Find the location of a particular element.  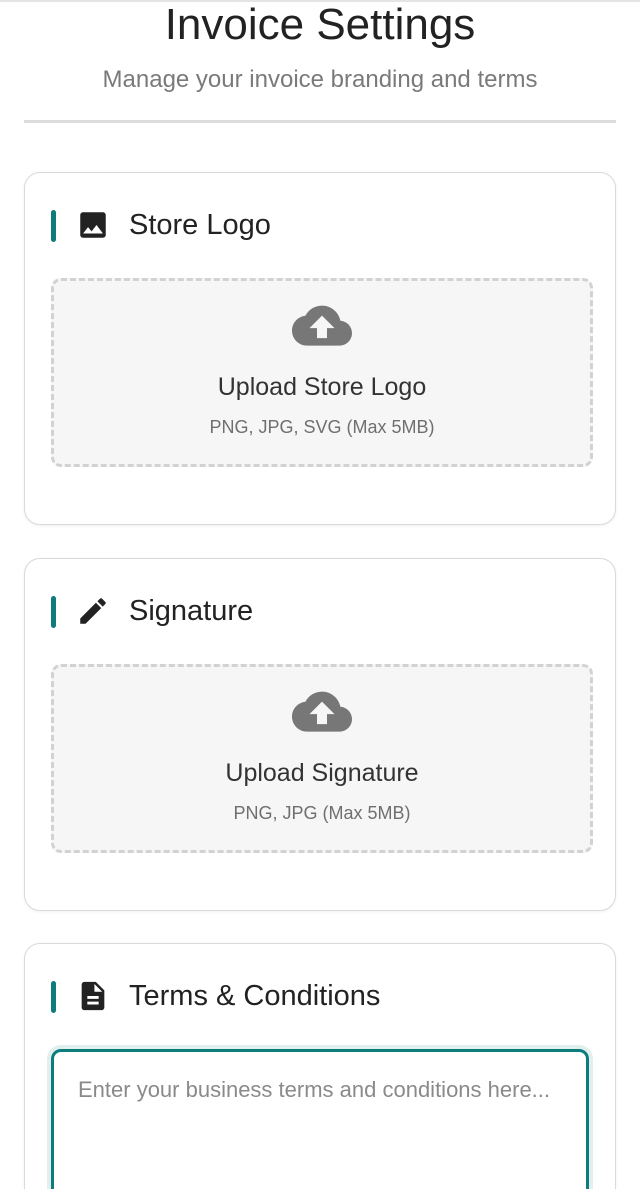

upload-hint: PNG, JPG, SVG (Max 5MB) is located at coordinates (322, 427).